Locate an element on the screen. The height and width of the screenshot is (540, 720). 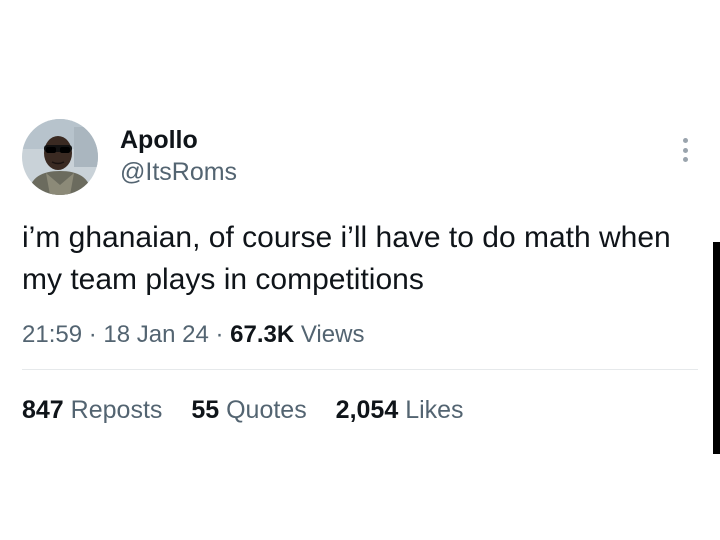
reposts-label: Reposts is located at coordinates (116, 410).